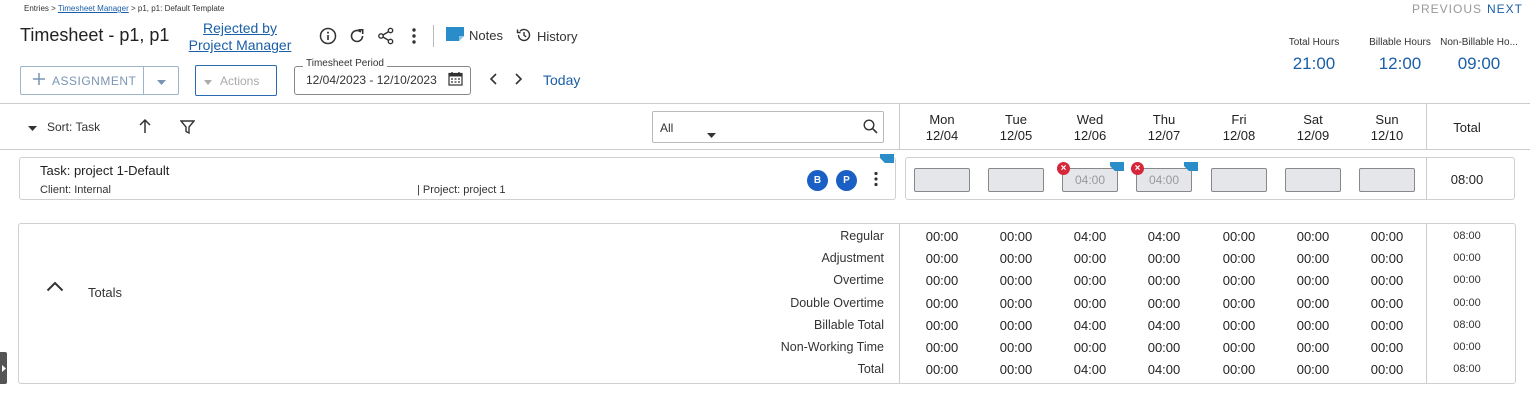  Describe the element at coordinates (1164, 180) in the screenshot. I see `hours-input-thu: 04:00` at that location.